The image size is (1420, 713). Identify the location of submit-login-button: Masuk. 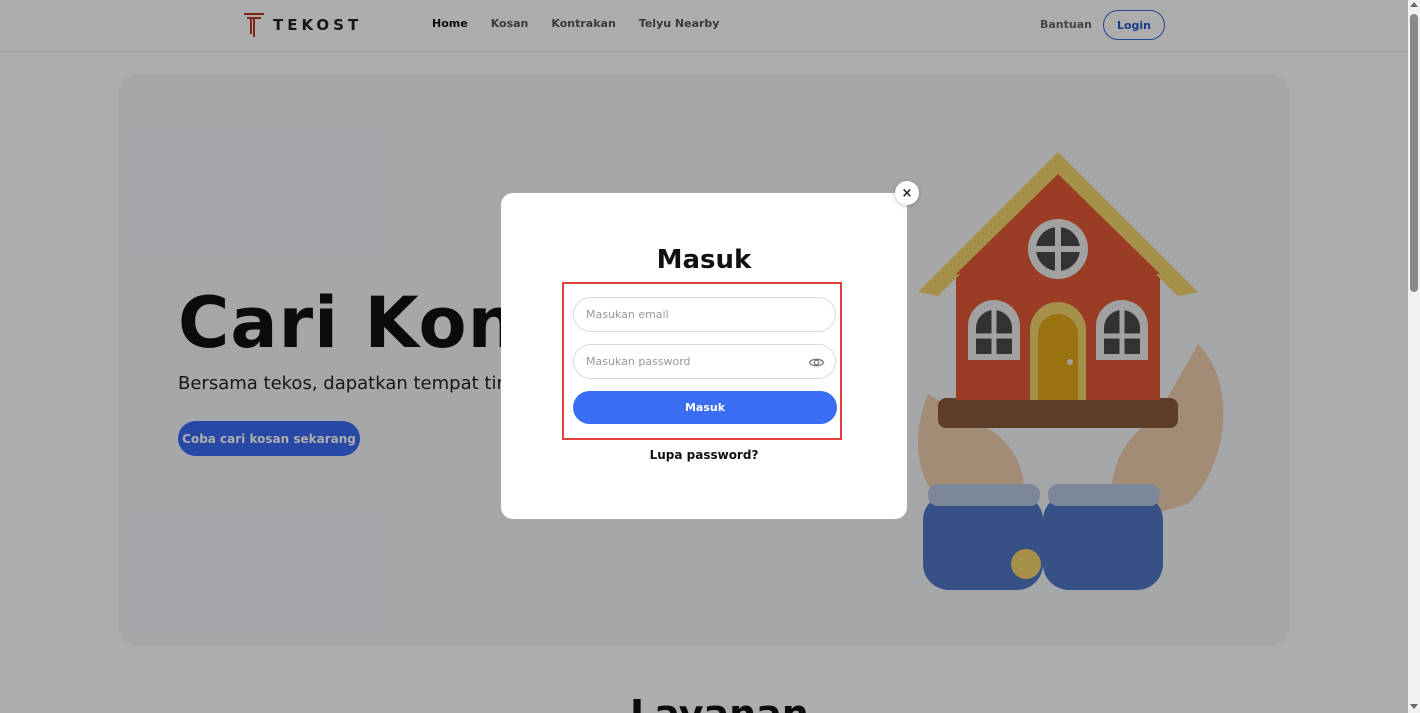
(705, 407).